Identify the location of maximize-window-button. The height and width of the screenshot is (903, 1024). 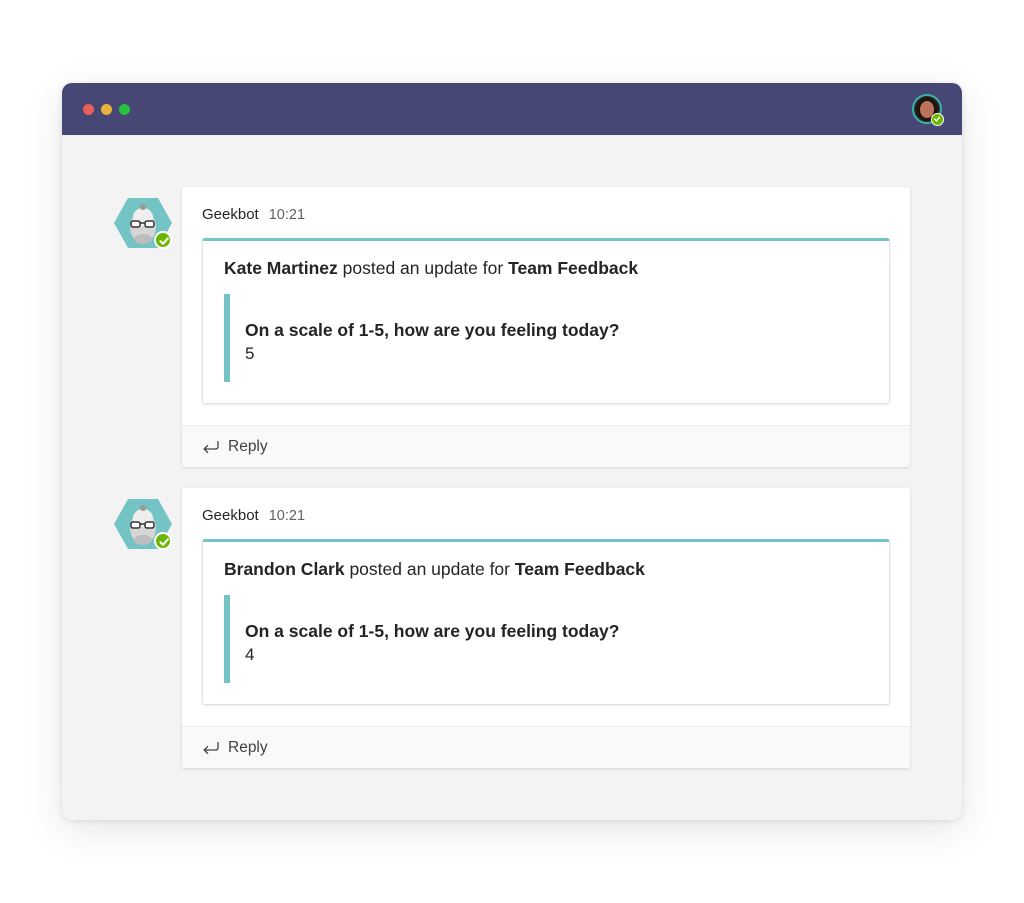
(124, 109).